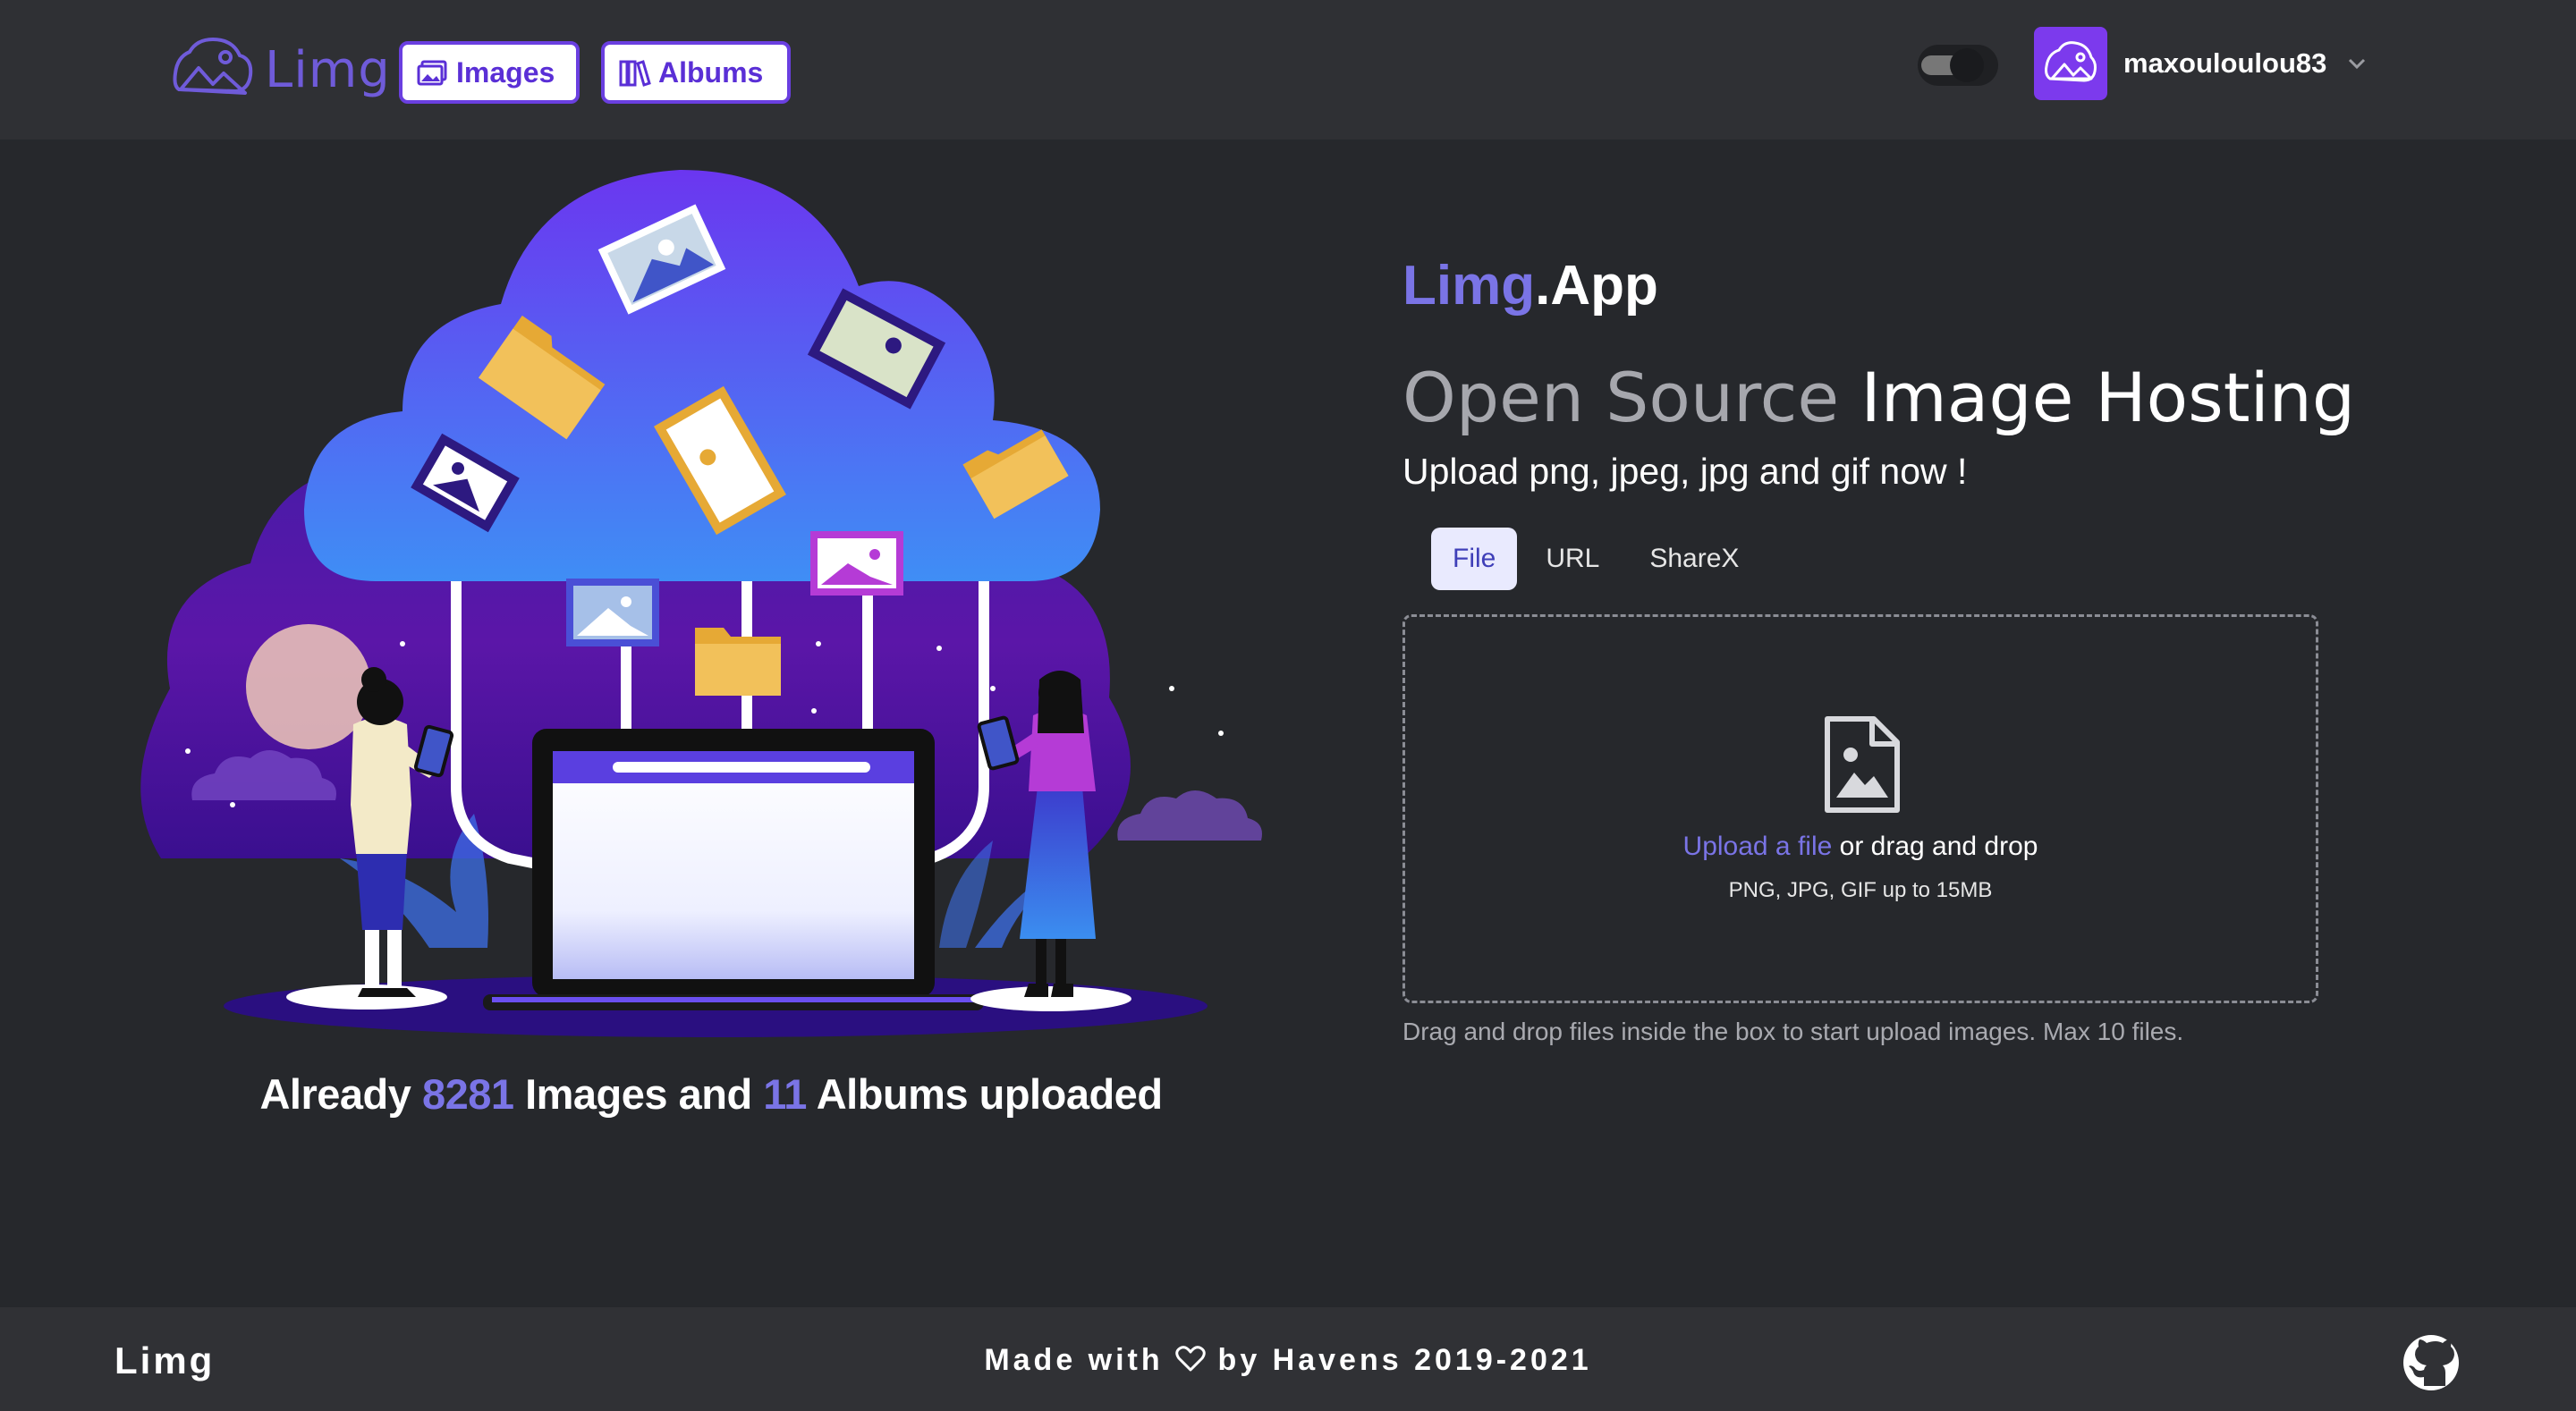  I want to click on subheadline: Upload png, jpeg, jpg and gif now !, so click(1685, 471).